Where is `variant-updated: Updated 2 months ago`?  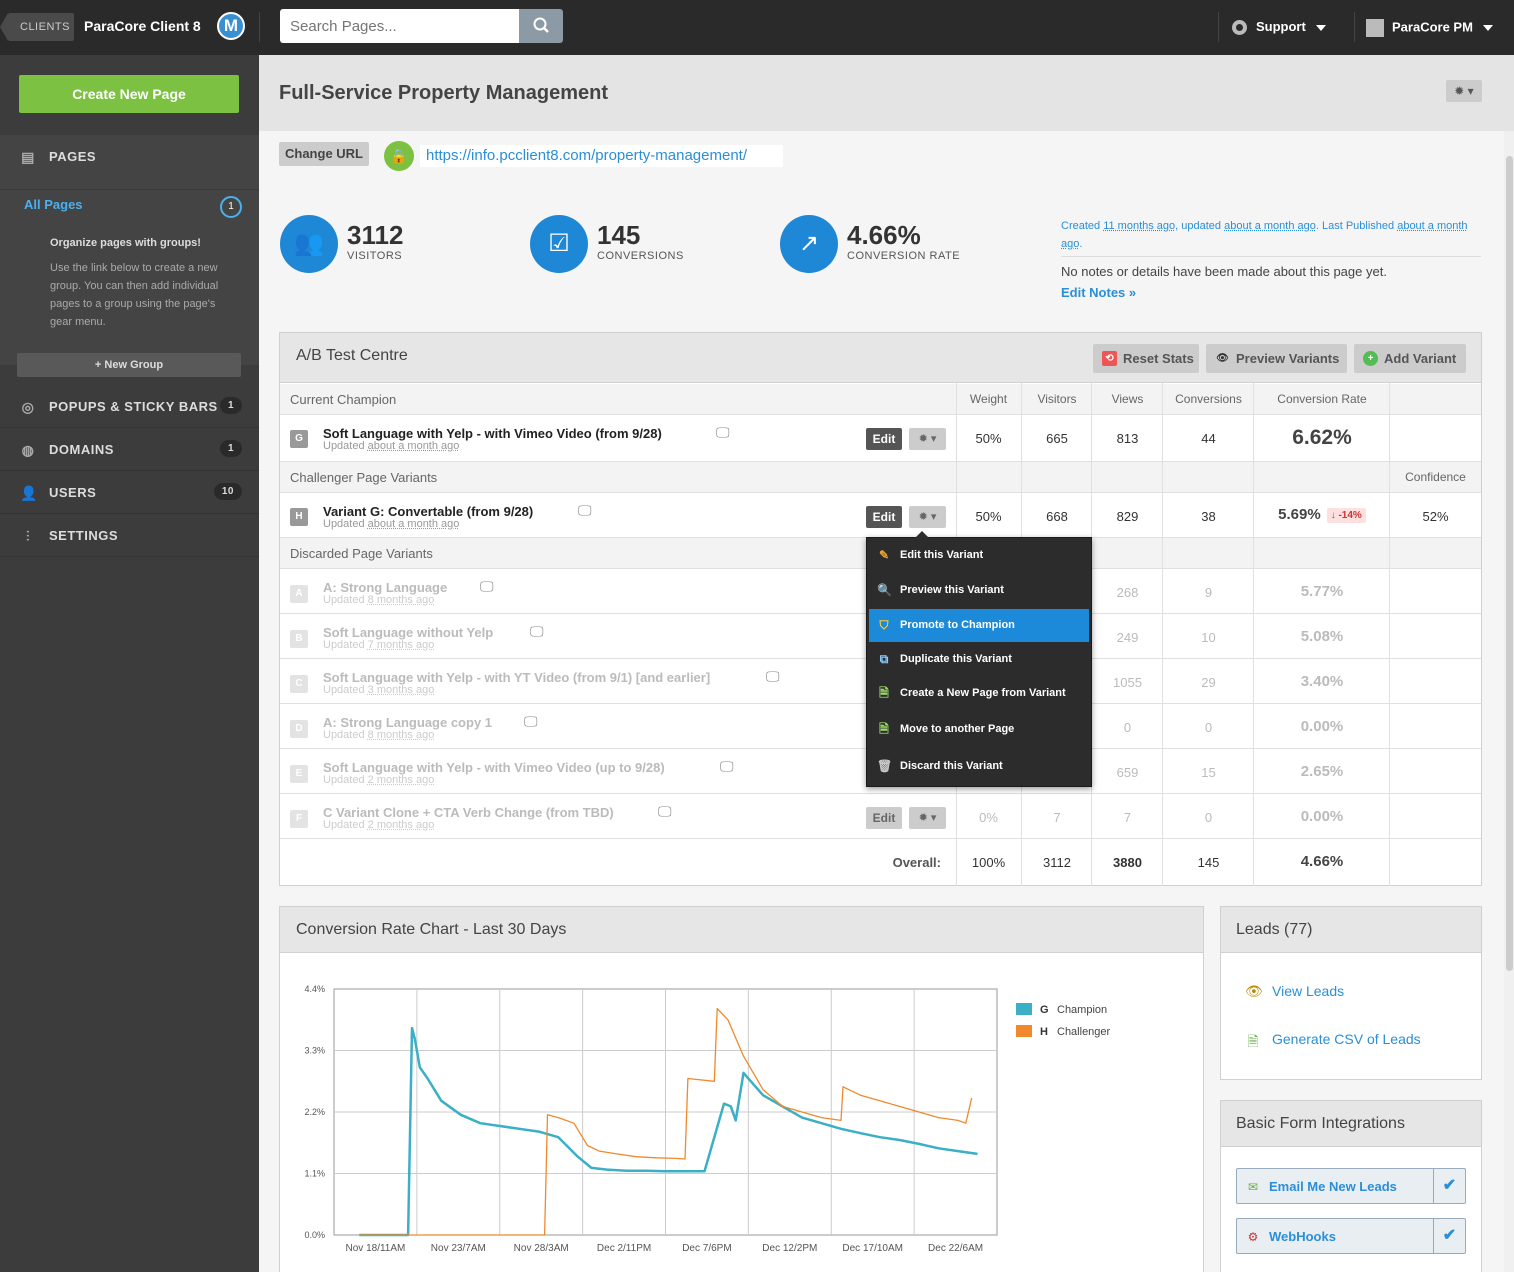
variant-updated: Updated 2 months ago is located at coordinates (378, 780).